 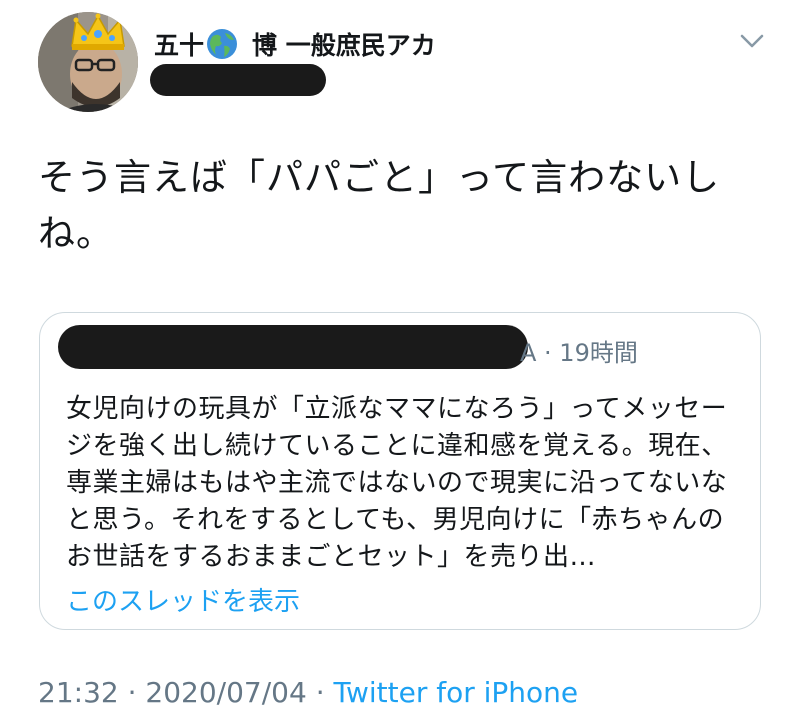 I want to click on earth-globe-icon, so click(x=222, y=44).